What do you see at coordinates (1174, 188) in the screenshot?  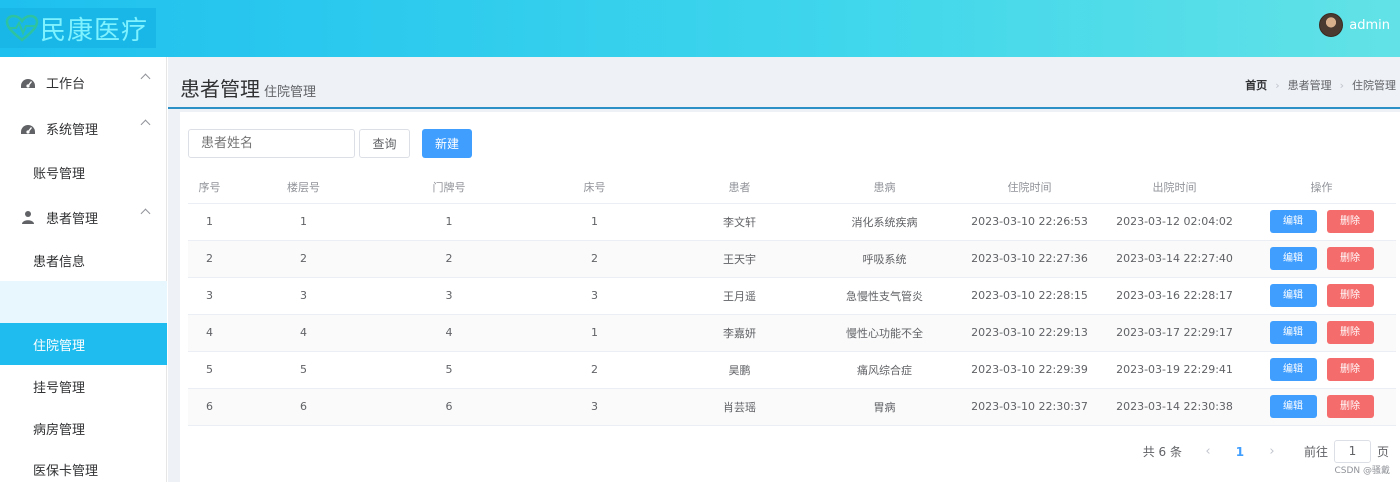 I see `column-header: 出院时间` at bounding box center [1174, 188].